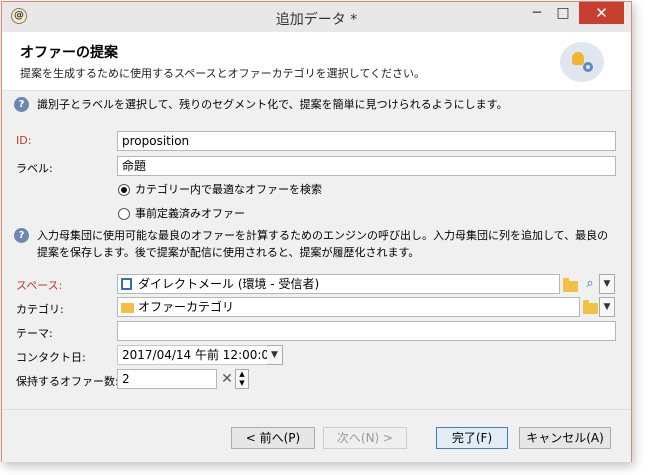  Describe the element at coordinates (39, 285) in the screenshot. I see `space-label: スペース:` at that location.